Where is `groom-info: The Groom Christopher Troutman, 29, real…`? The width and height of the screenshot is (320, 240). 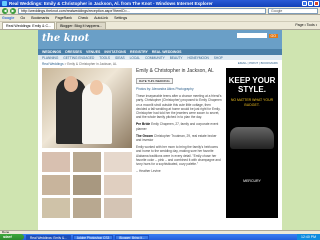 groom-info: The Groom Christopher Troutman, 29, real… is located at coordinates (179, 138).